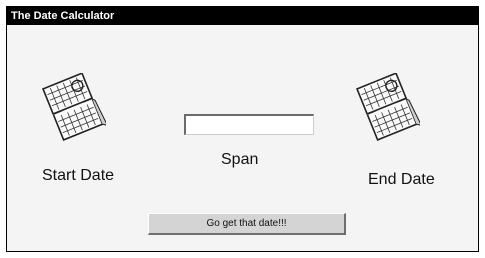  I want to click on span-input, so click(249, 124).